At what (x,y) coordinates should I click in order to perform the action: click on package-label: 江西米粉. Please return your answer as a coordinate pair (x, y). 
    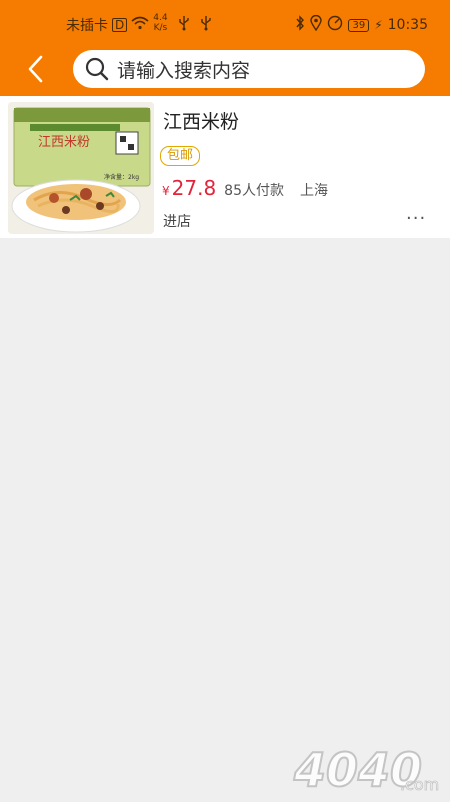
    Looking at the image, I should click on (64, 142).